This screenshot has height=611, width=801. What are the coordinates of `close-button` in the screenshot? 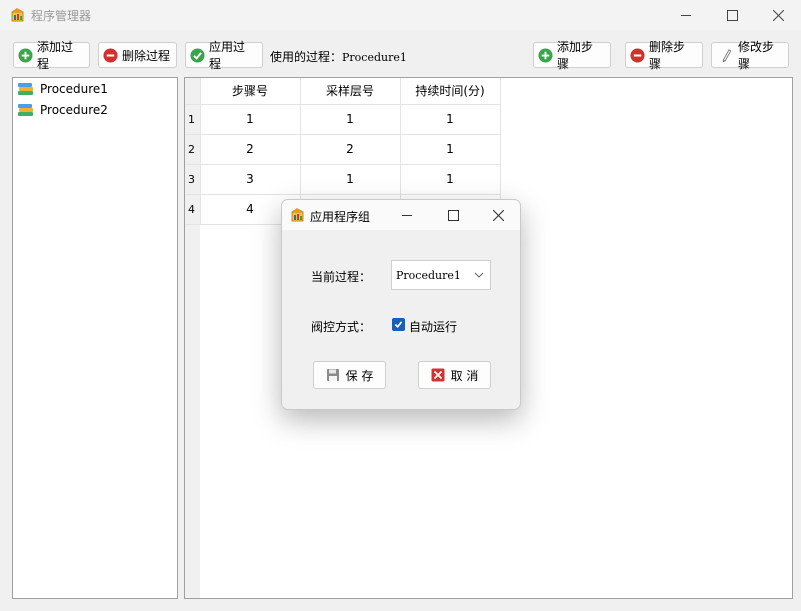 It's located at (778, 15).